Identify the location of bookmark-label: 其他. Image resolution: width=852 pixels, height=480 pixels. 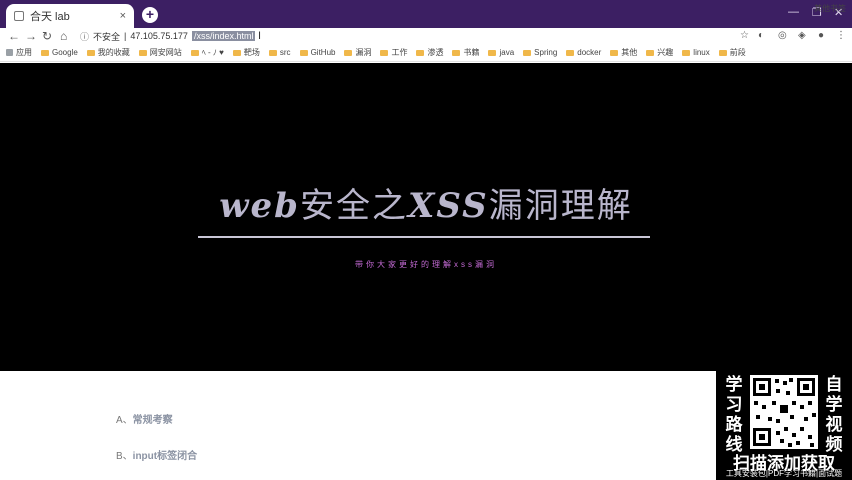
(629, 52).